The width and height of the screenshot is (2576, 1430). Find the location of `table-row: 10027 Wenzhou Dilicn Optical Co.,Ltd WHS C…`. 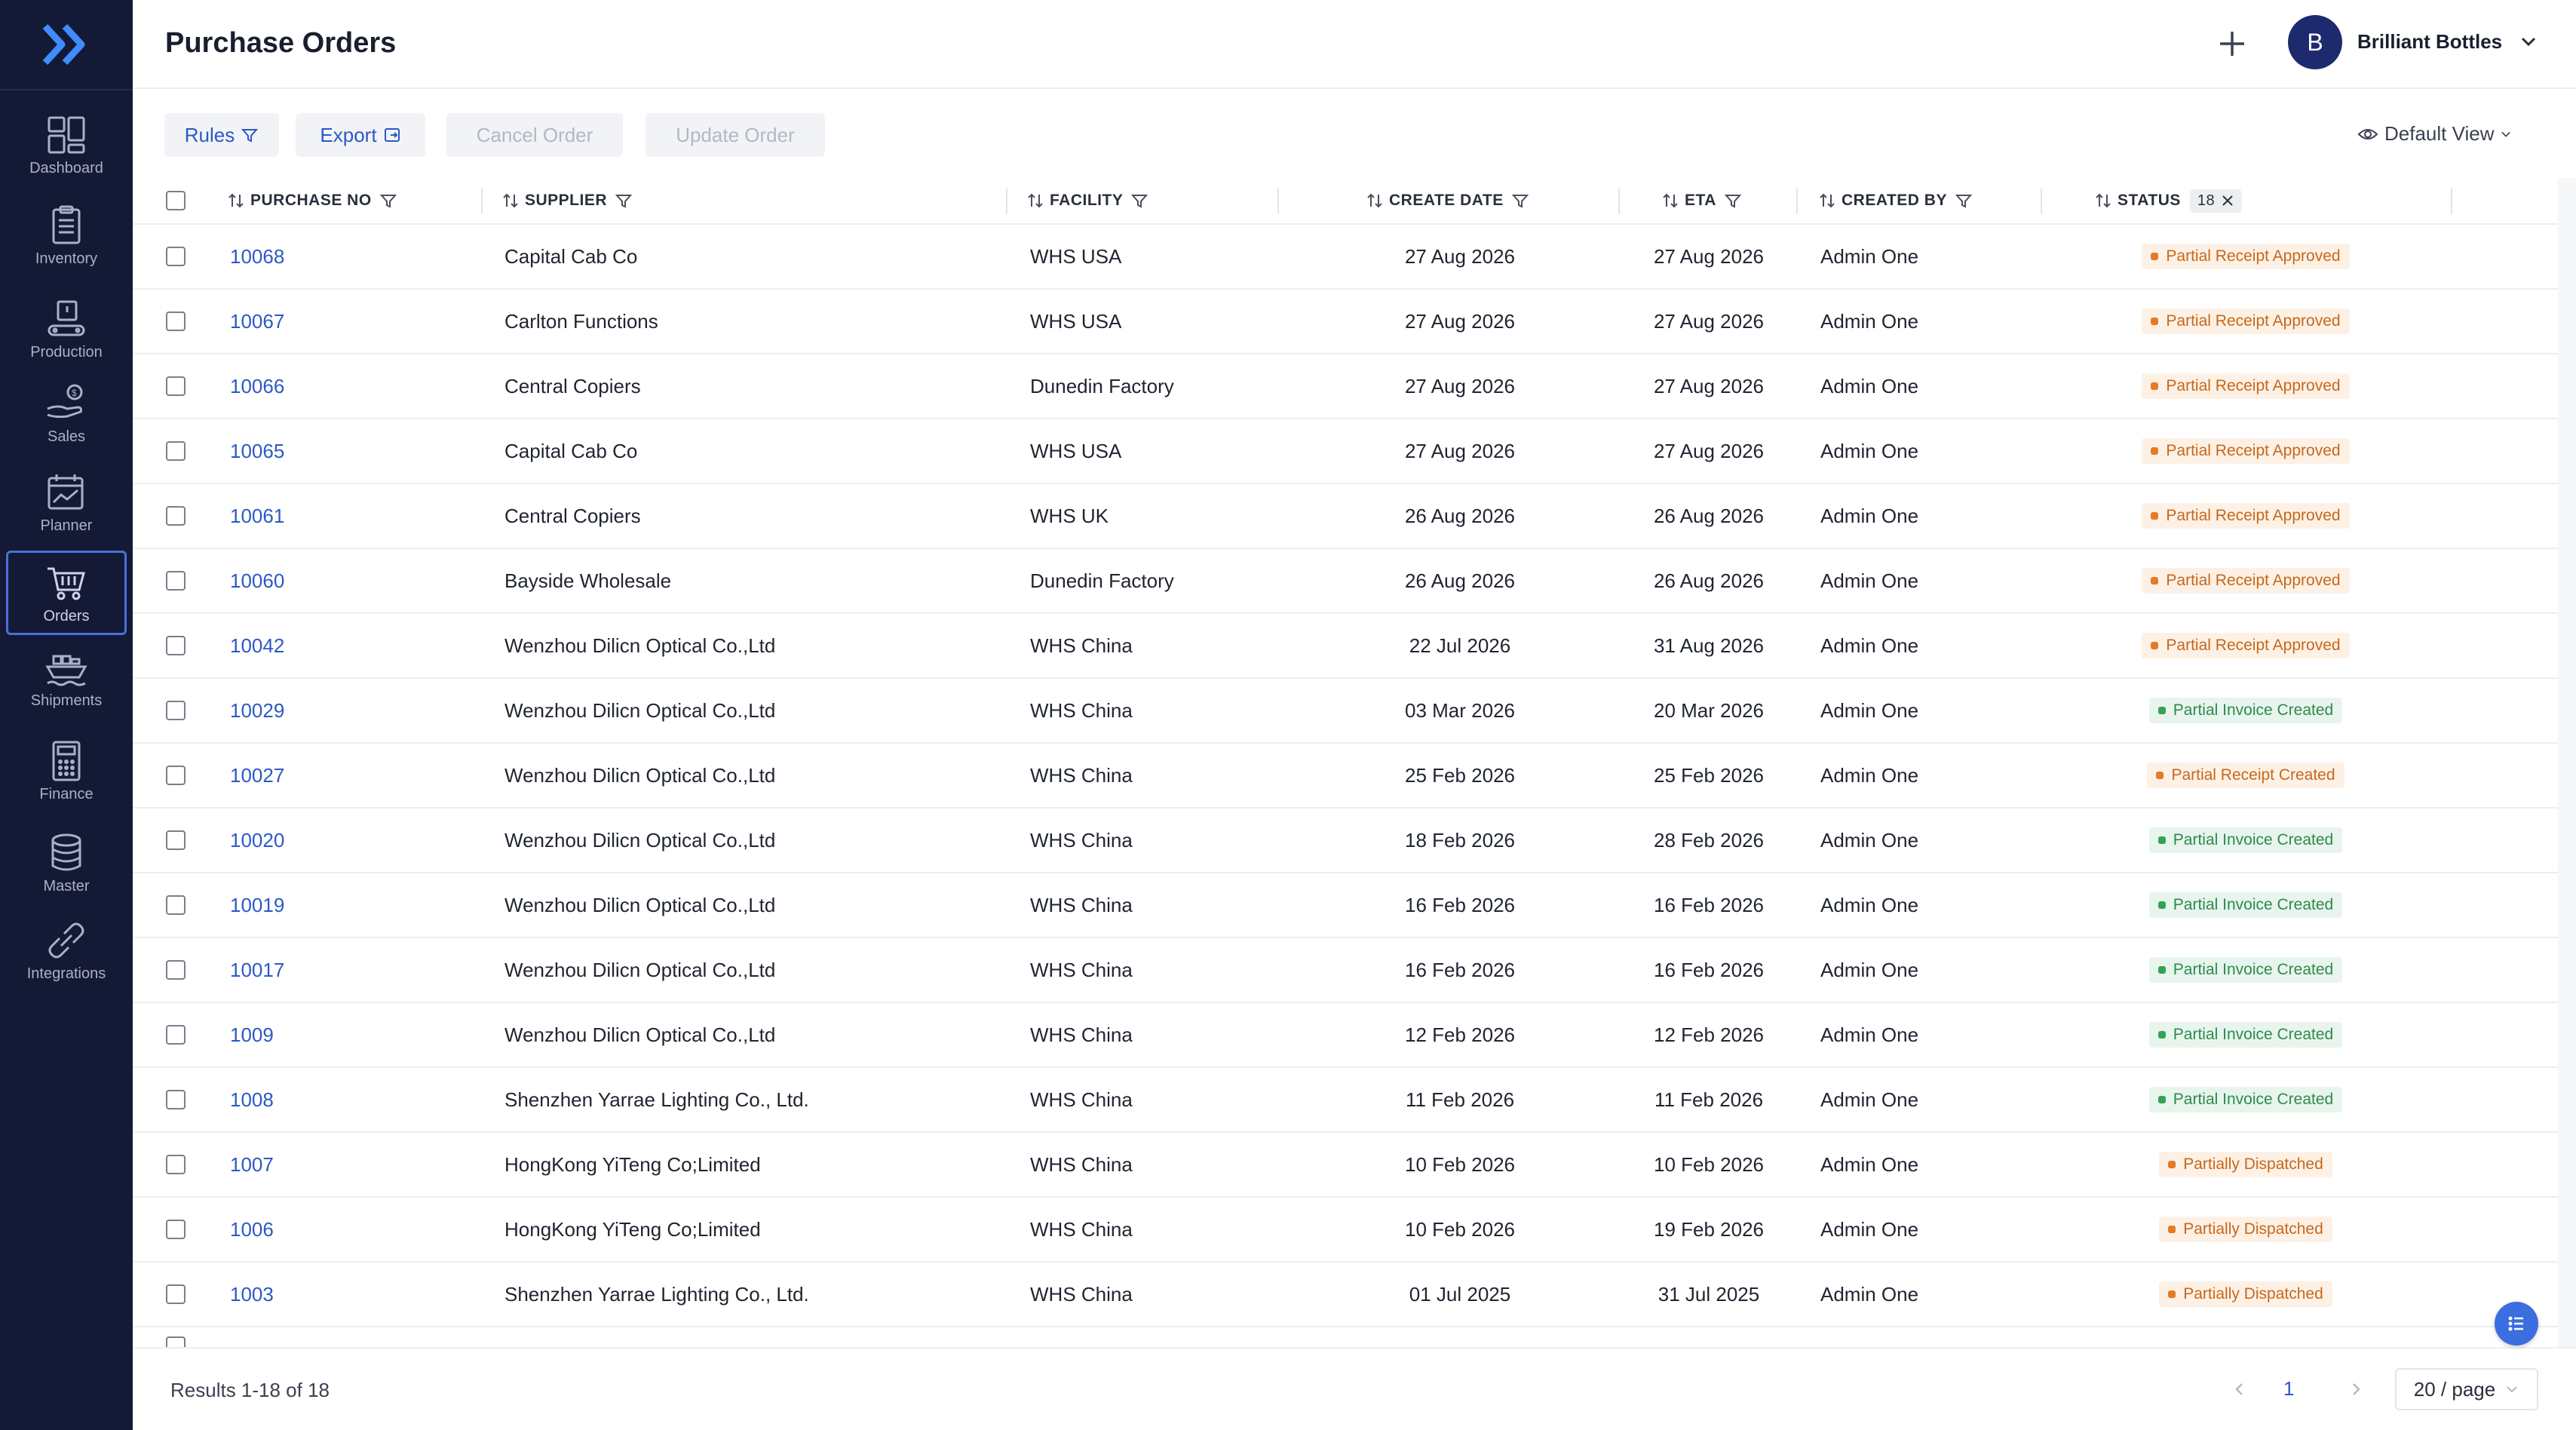

table-row: 10027 Wenzhou Dilicn Optical Co.,Ltd WHS C… is located at coordinates (1345, 776).